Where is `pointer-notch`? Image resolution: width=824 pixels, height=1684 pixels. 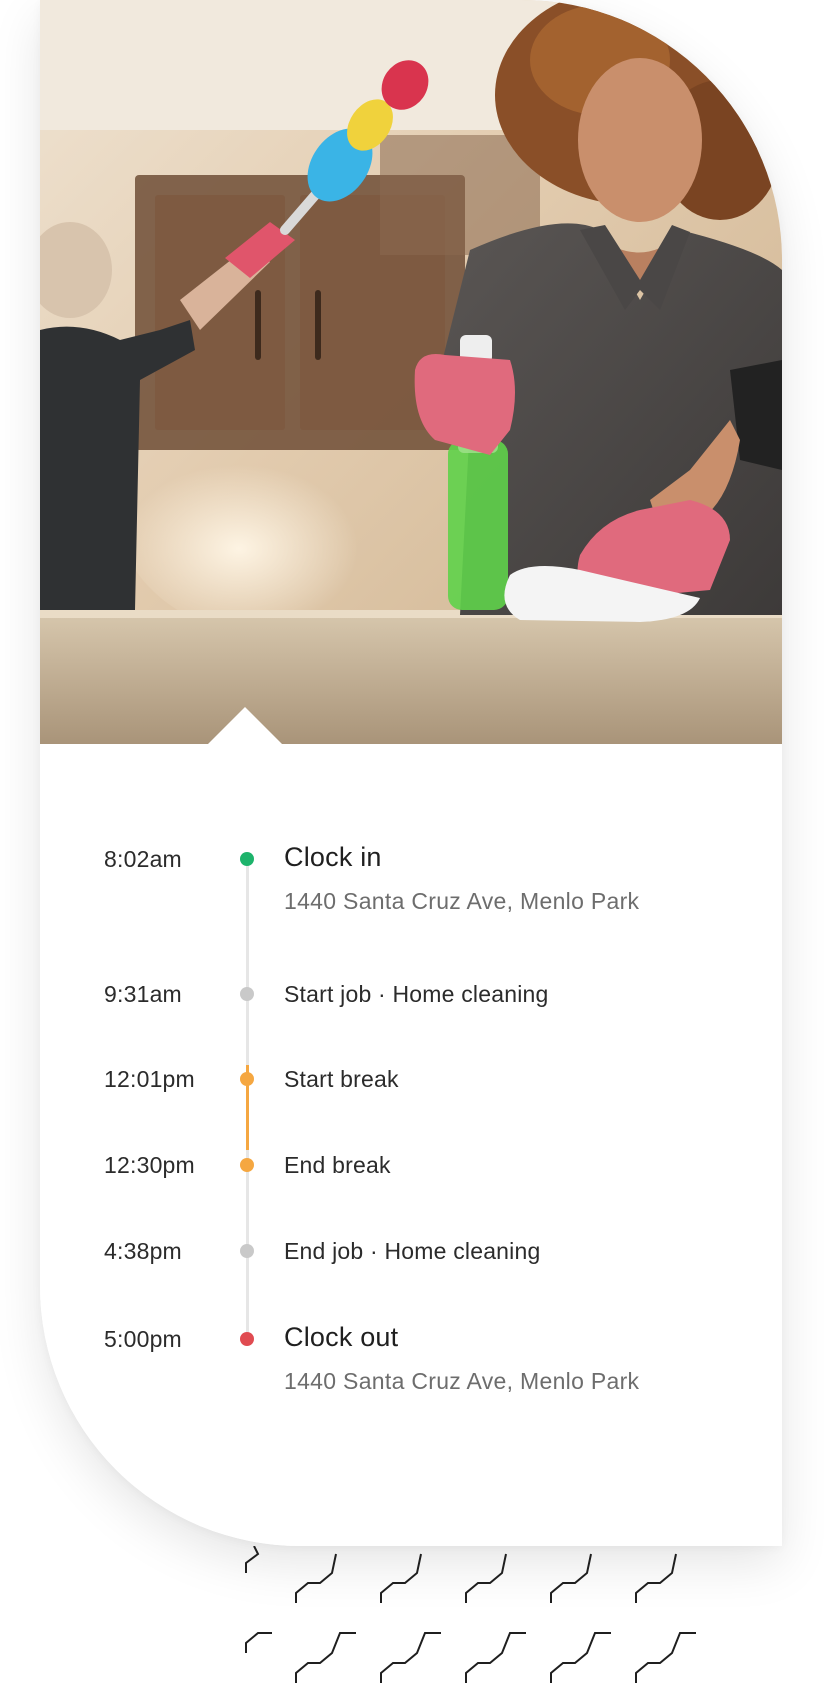
pointer-notch is located at coordinates (245, 726).